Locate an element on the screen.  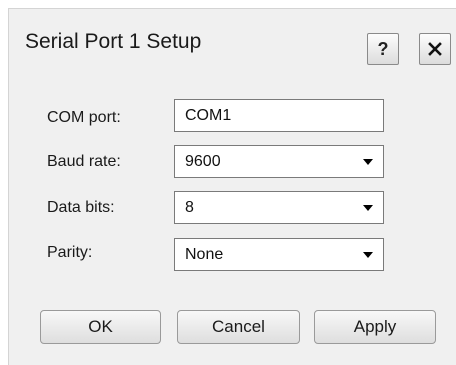
cancel-button: Cancel is located at coordinates (238, 327).